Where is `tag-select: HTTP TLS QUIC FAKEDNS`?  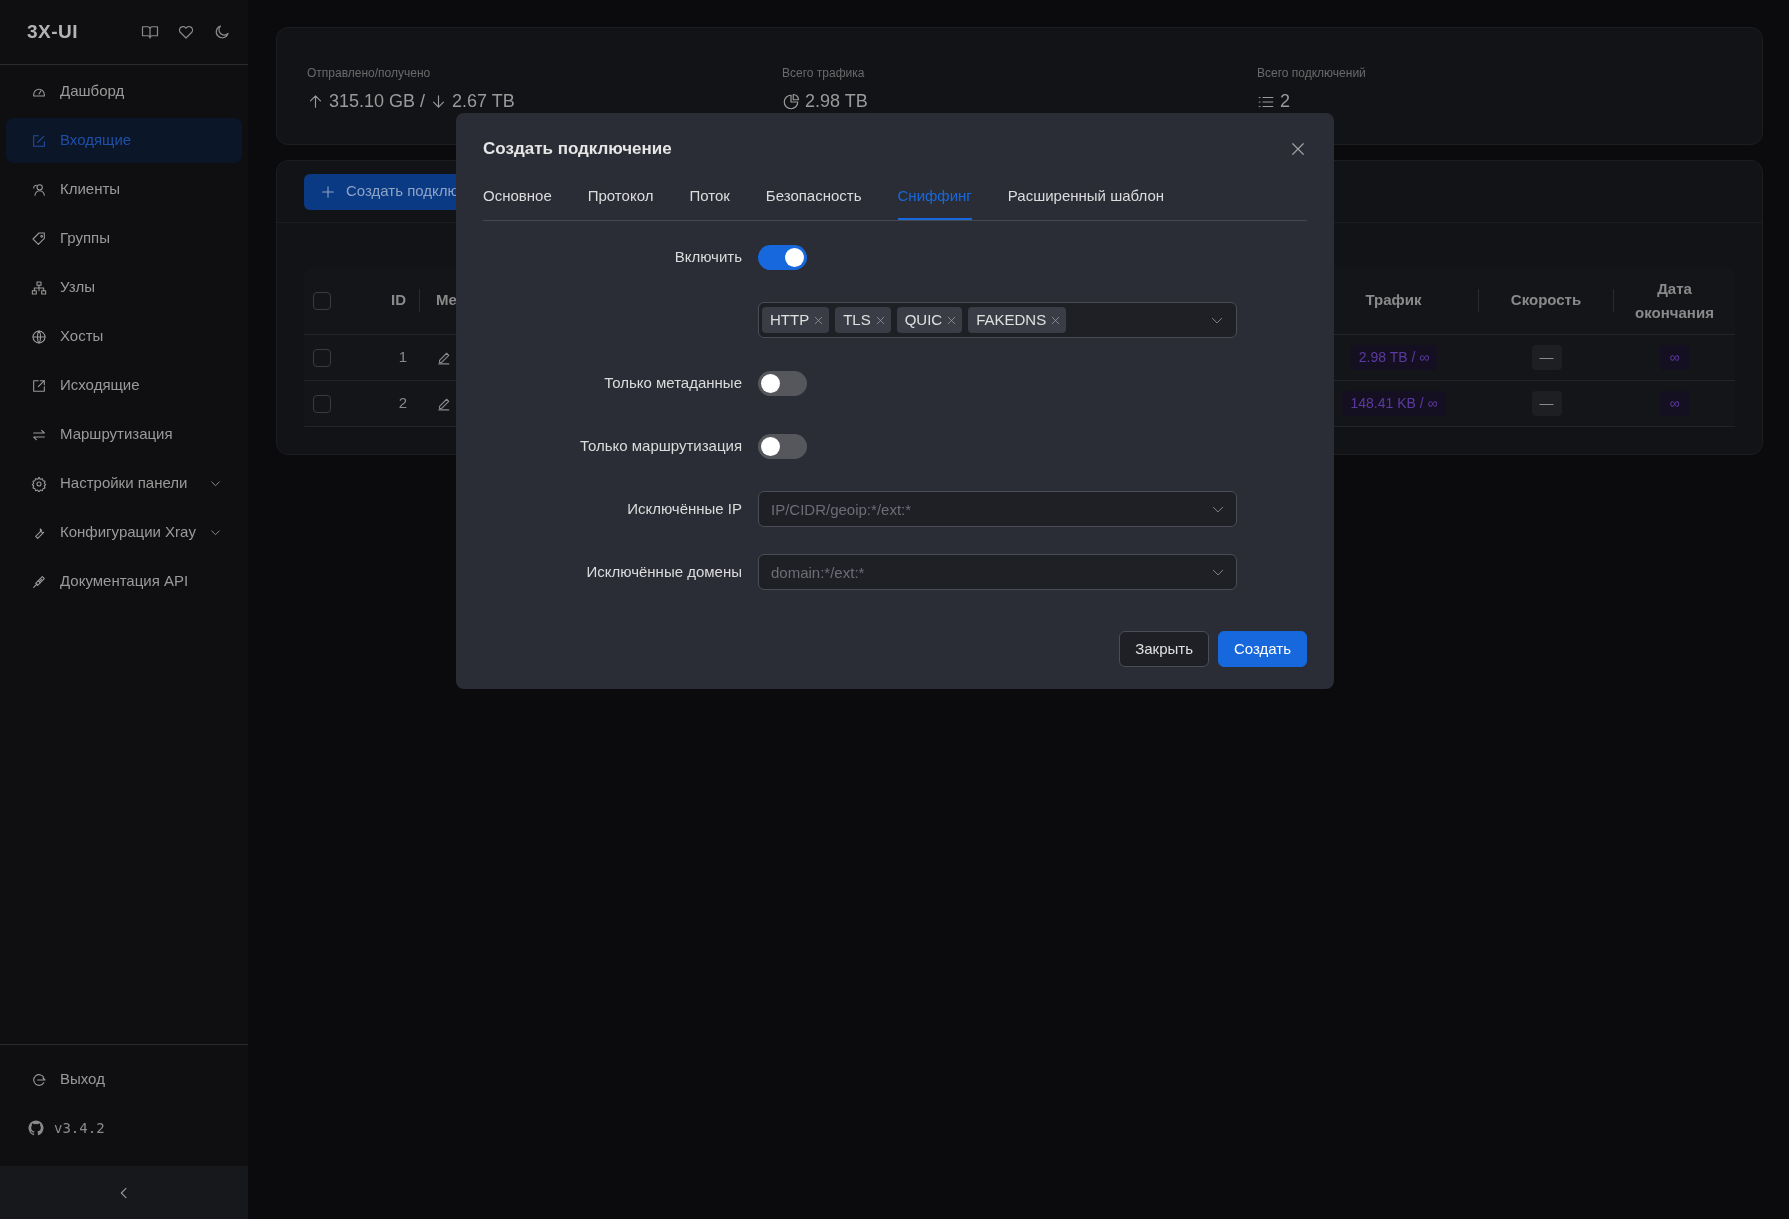
tag-select: HTTP TLS QUIC FAKEDNS is located at coordinates (997, 320).